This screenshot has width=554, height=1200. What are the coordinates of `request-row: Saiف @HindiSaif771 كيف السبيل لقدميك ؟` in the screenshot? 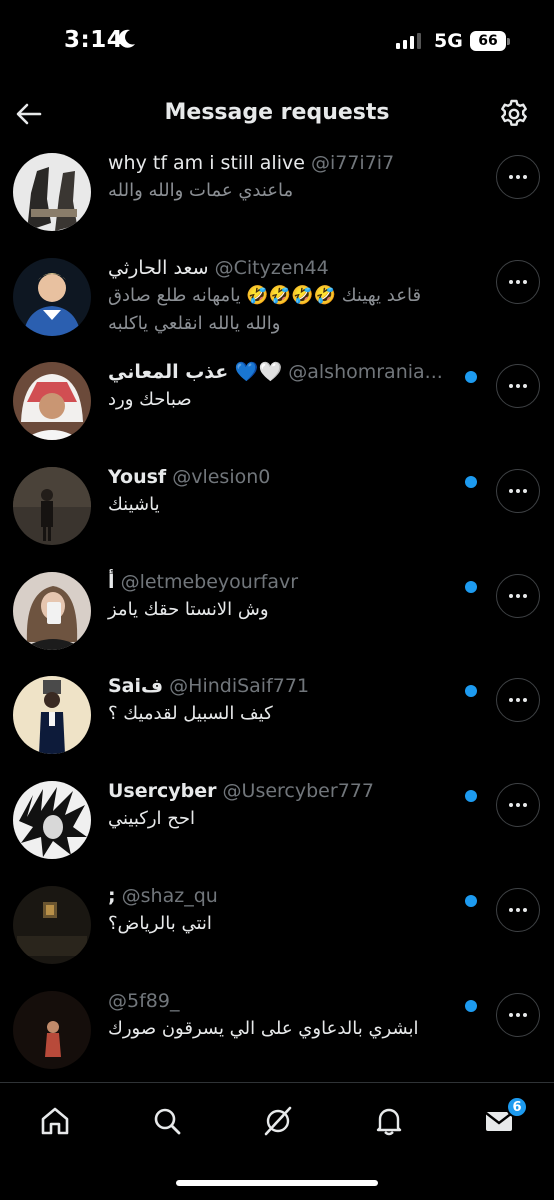 It's located at (277, 721).